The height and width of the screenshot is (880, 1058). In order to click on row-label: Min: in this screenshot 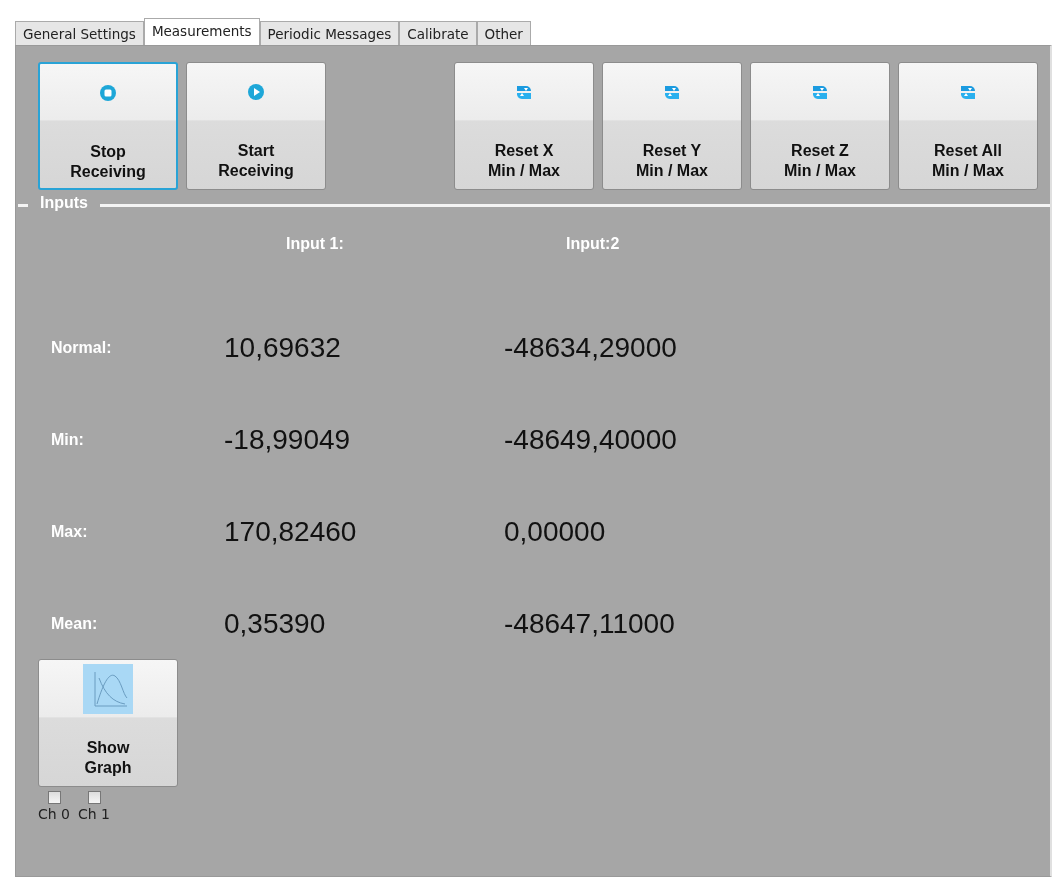, I will do `click(67, 440)`.